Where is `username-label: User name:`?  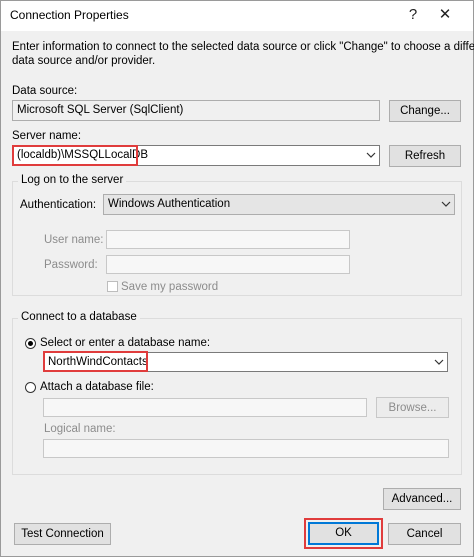
username-label: User name: is located at coordinates (74, 240).